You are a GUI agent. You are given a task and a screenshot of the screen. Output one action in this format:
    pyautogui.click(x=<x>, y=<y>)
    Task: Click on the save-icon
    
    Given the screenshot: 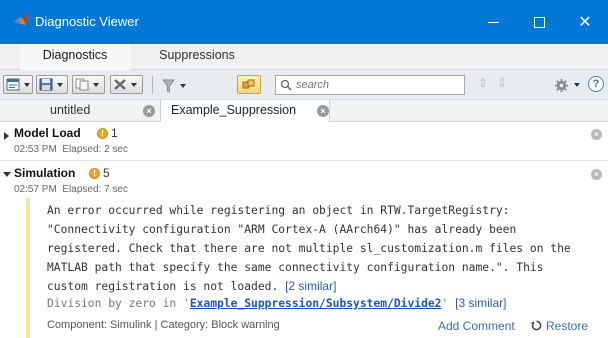 What is the action you would take?
    pyautogui.click(x=46, y=84)
    